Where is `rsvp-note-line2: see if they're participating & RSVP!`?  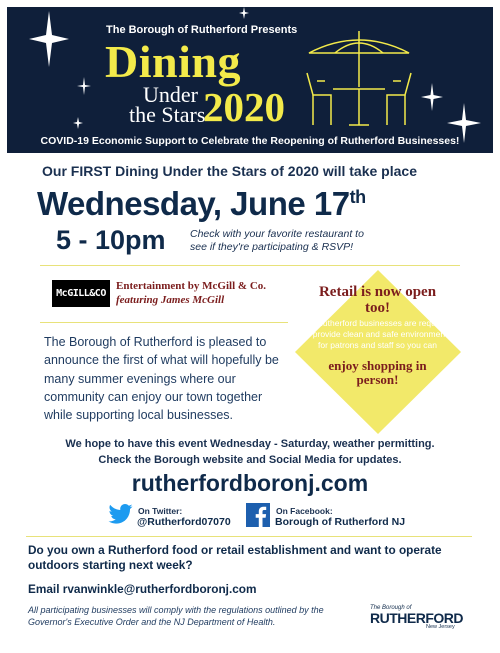
rsvp-note-line2: see if they're participating & RSVP! is located at coordinates (272, 247).